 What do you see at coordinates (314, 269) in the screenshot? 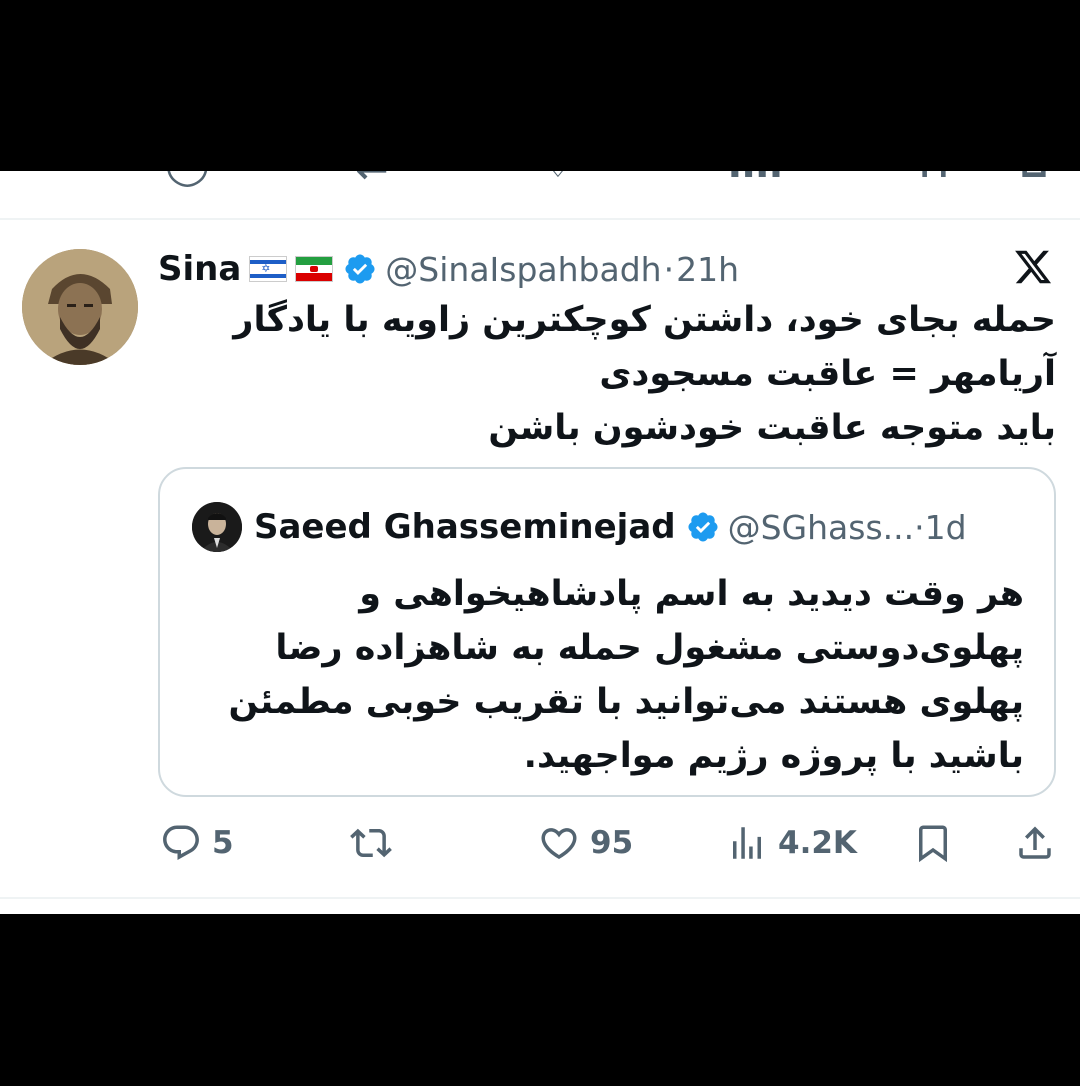
I see `iran-flag-icon` at bounding box center [314, 269].